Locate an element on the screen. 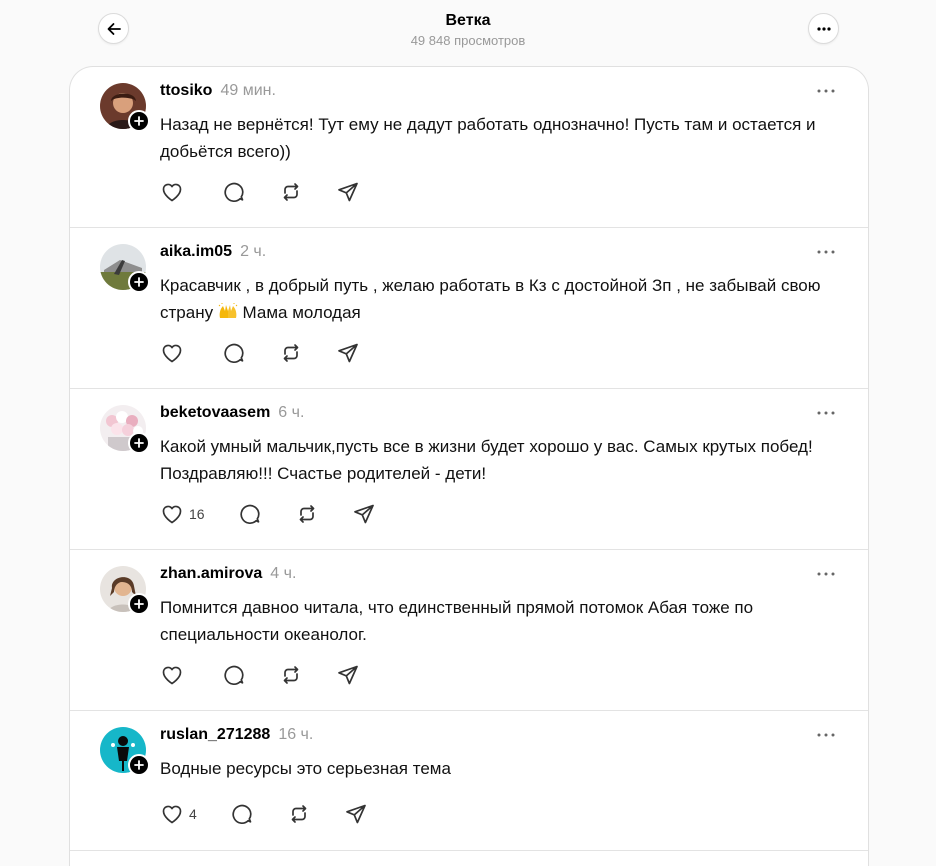  post-header: ruslan_271288 16 ч. is located at coordinates (236, 737).